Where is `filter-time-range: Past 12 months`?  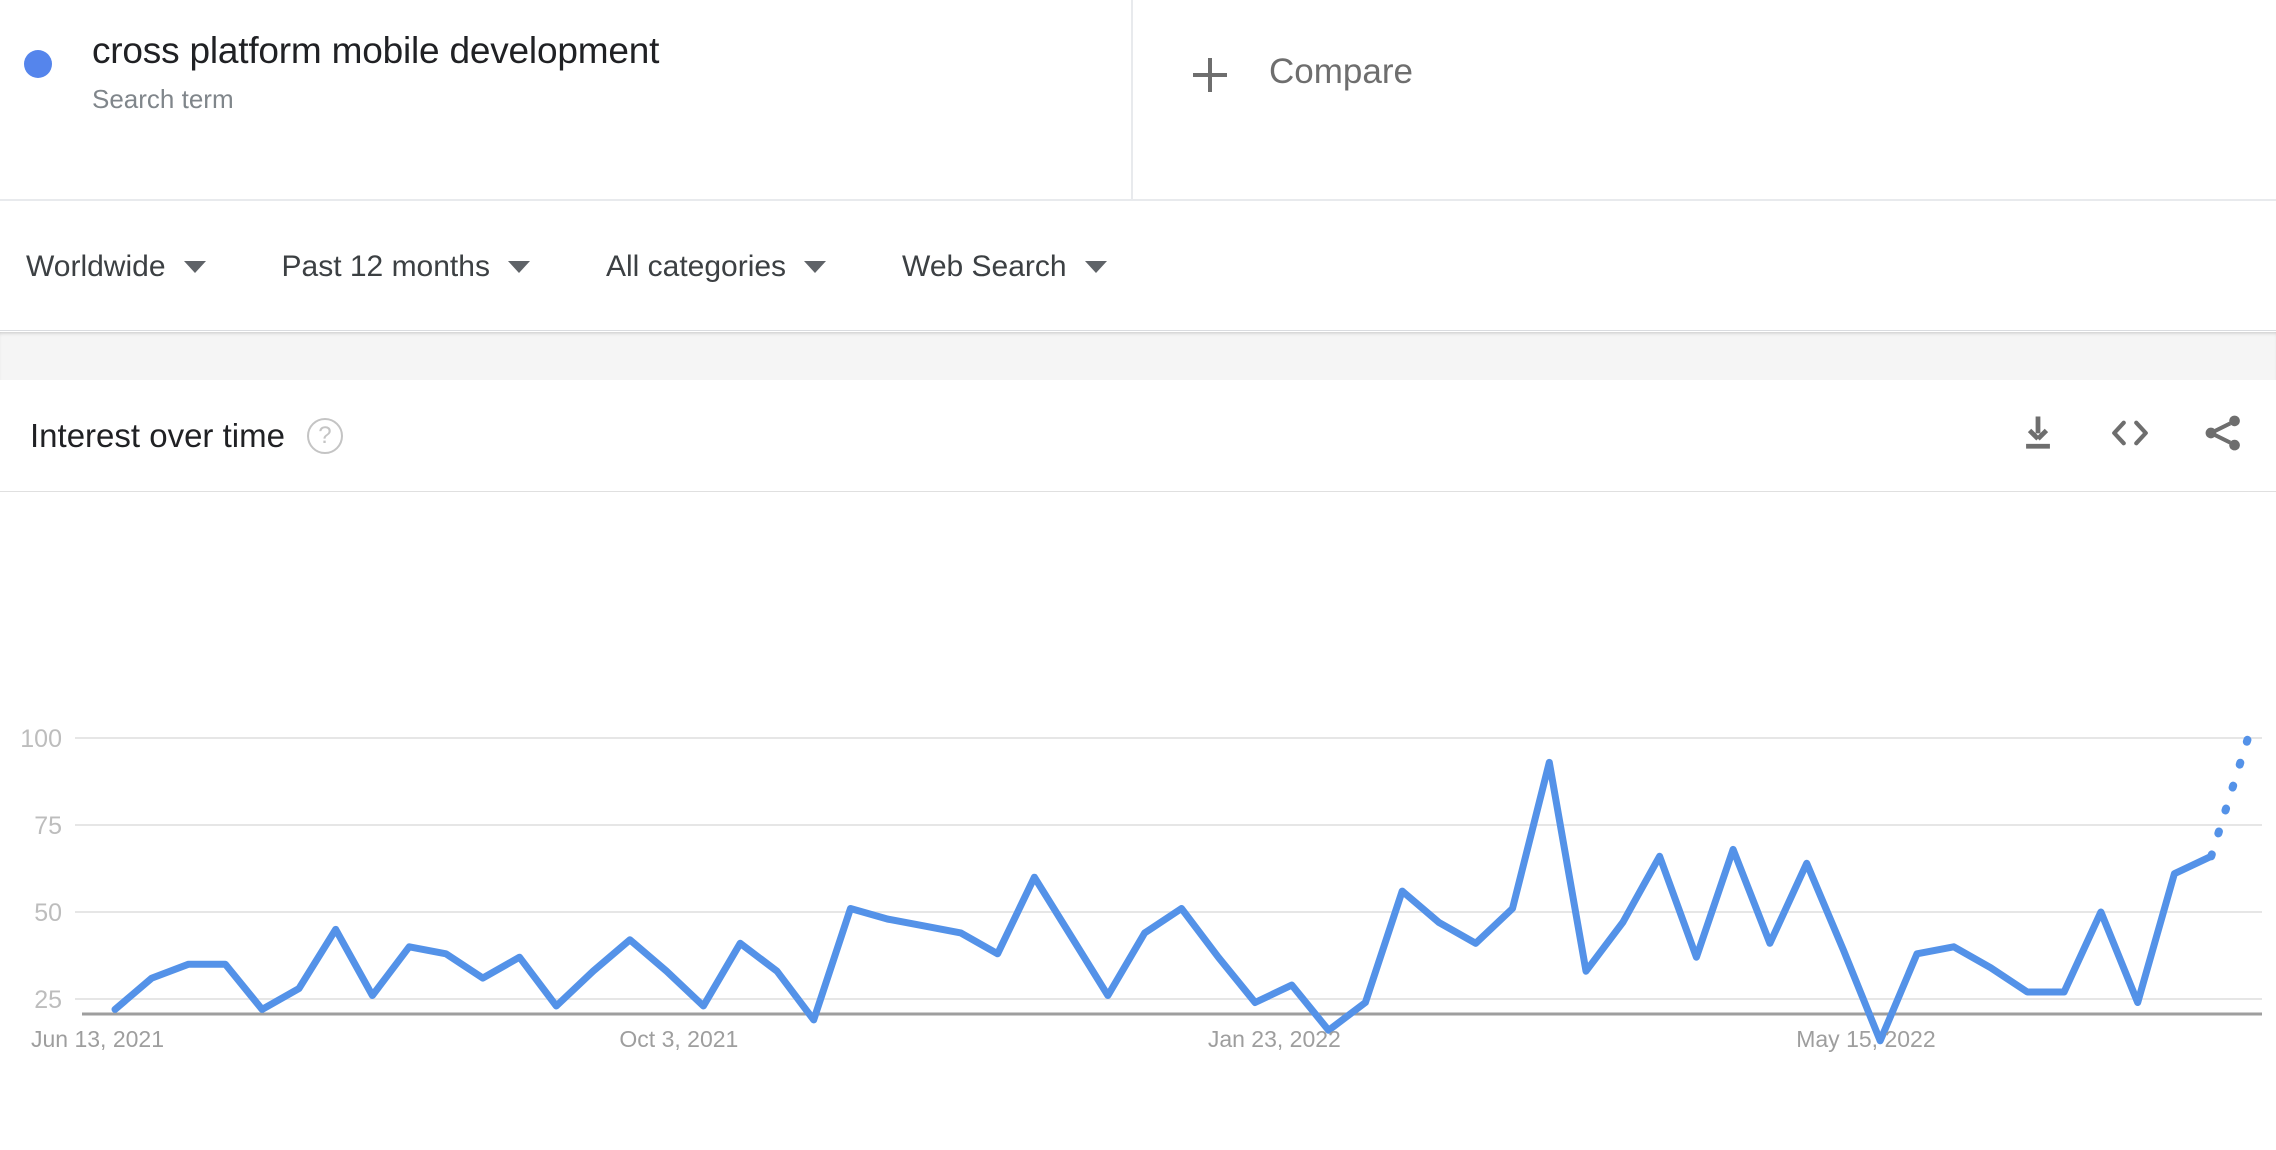 filter-time-range: Past 12 months is located at coordinates (406, 267).